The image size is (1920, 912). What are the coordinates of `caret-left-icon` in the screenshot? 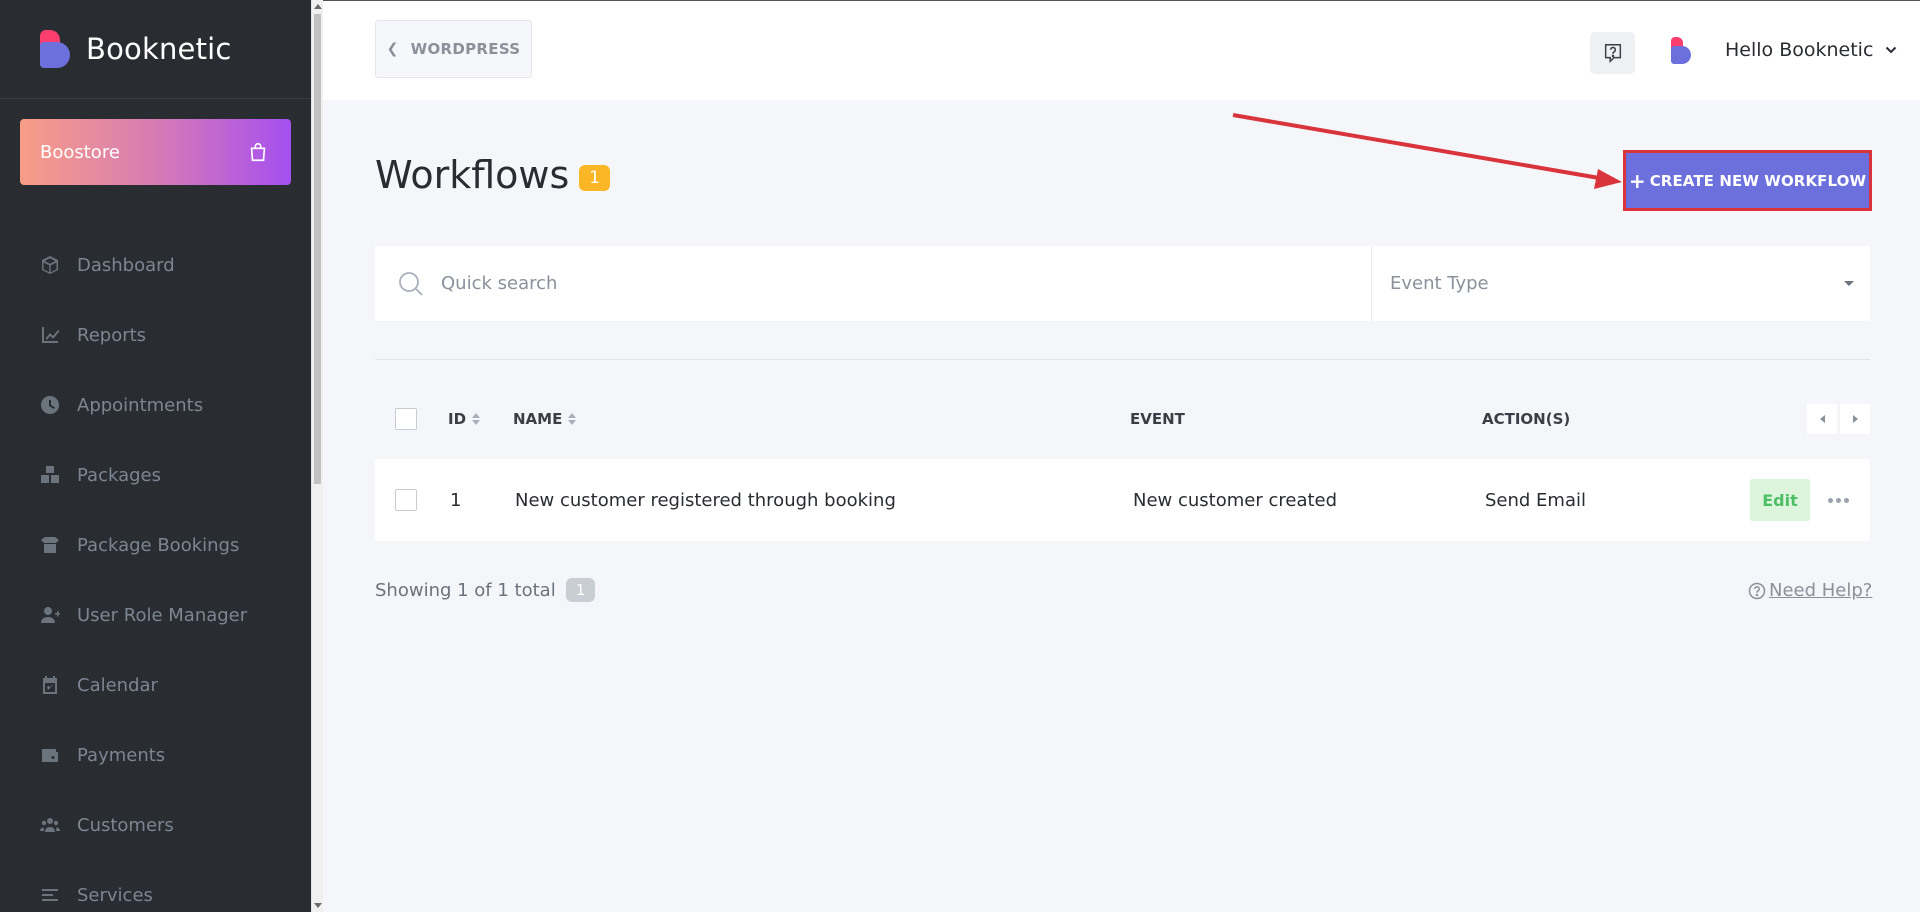 It's located at (1822, 419).